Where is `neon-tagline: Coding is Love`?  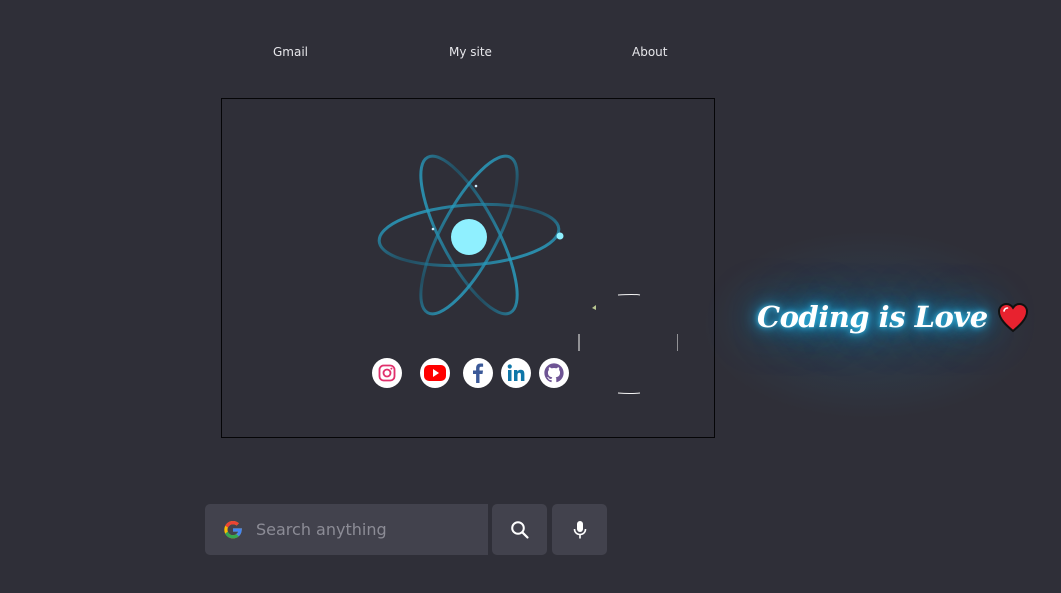 neon-tagline: Coding is Love is located at coordinates (893, 317).